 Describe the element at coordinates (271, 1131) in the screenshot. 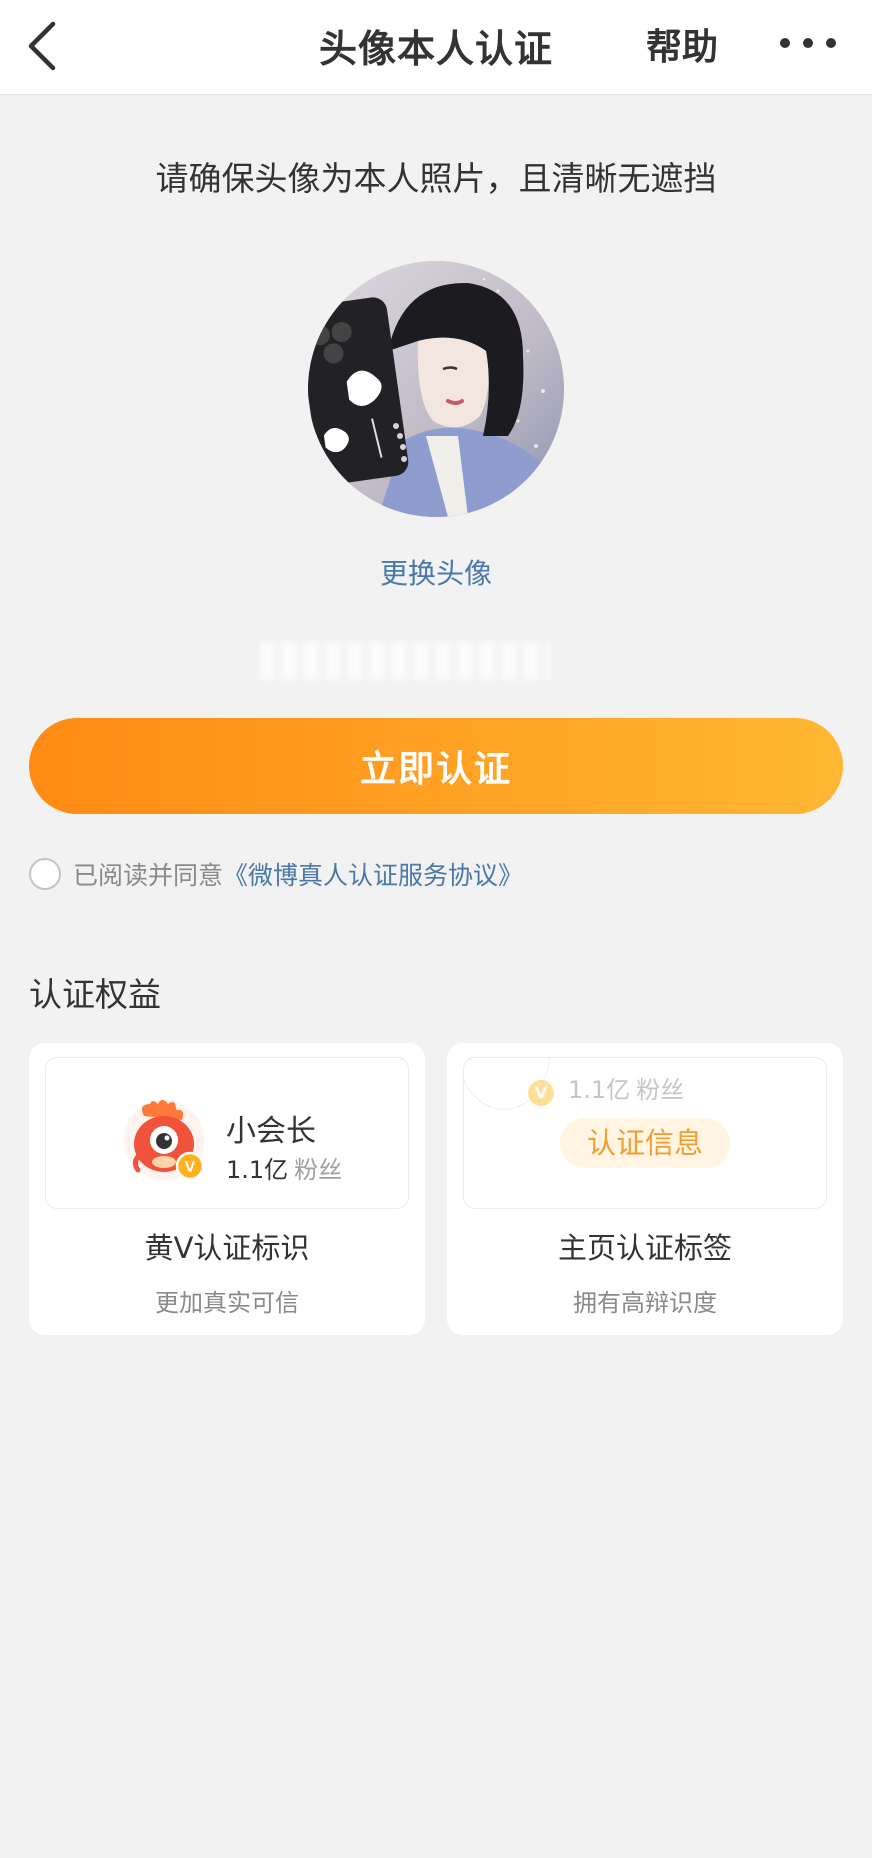

I see `preview-username: 小会长` at that location.